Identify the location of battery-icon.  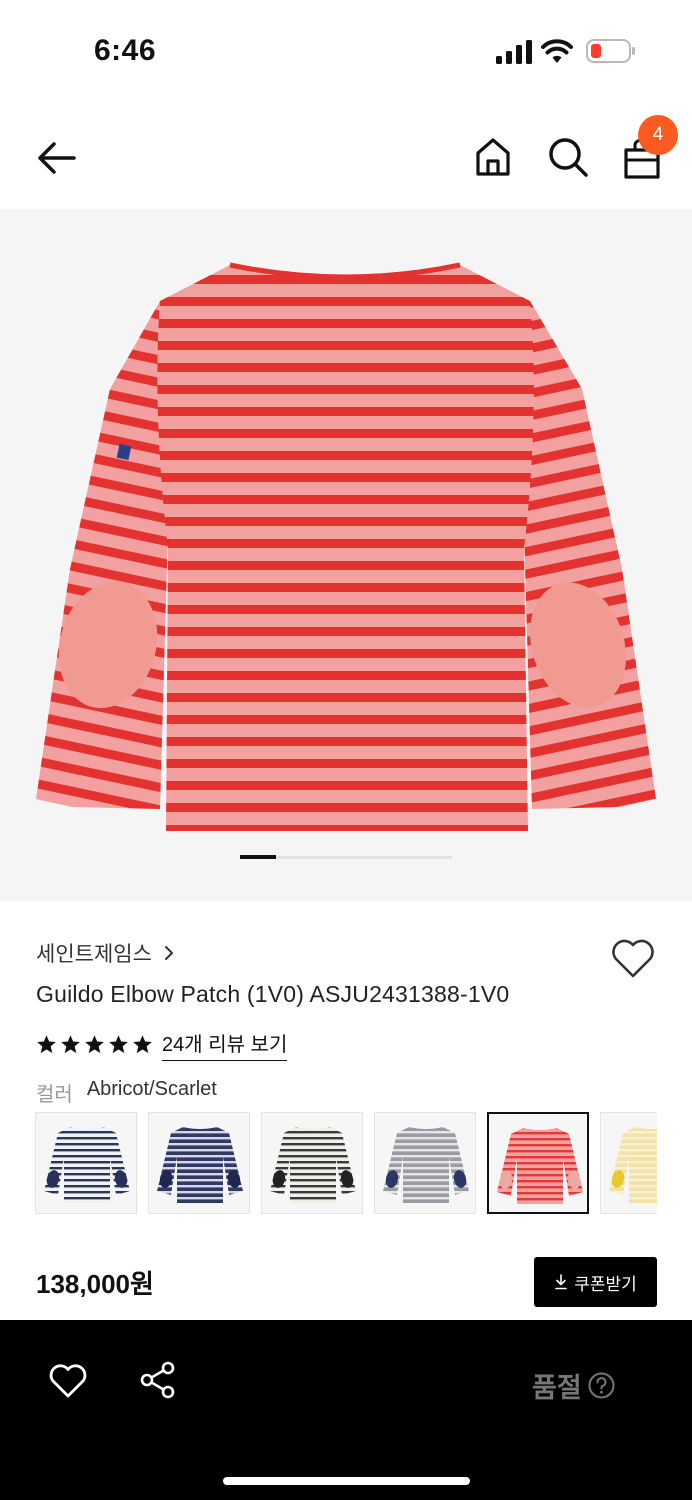
(610, 51).